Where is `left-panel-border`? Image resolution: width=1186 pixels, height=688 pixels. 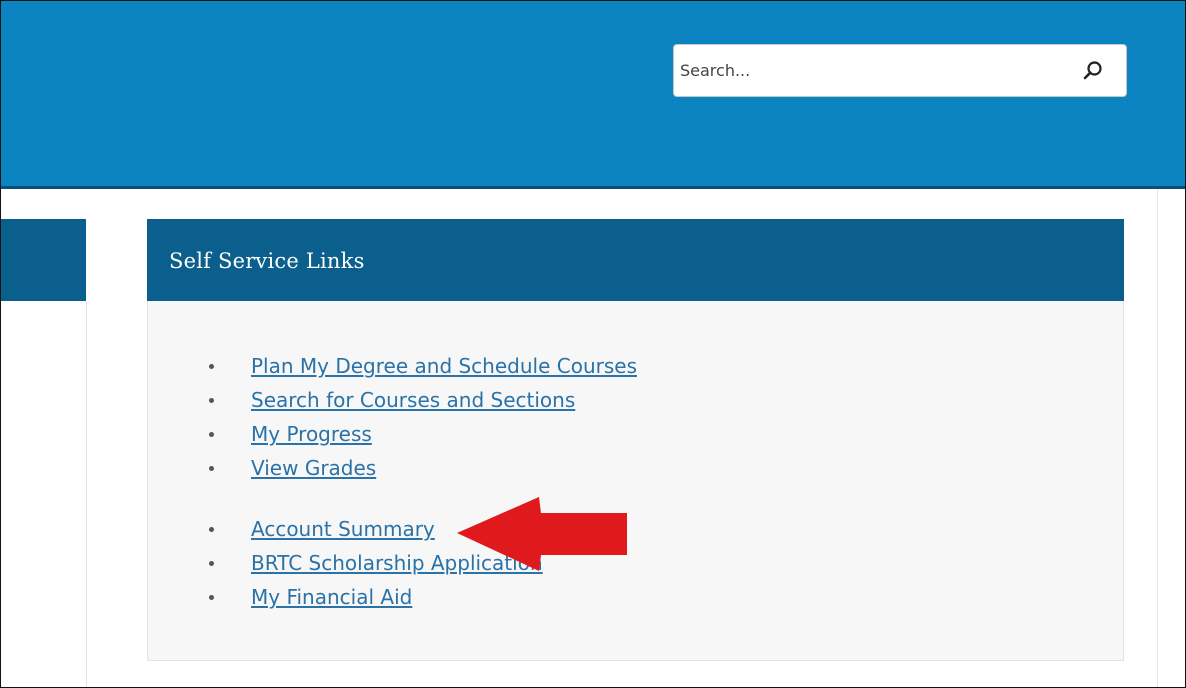 left-panel-border is located at coordinates (86, 494).